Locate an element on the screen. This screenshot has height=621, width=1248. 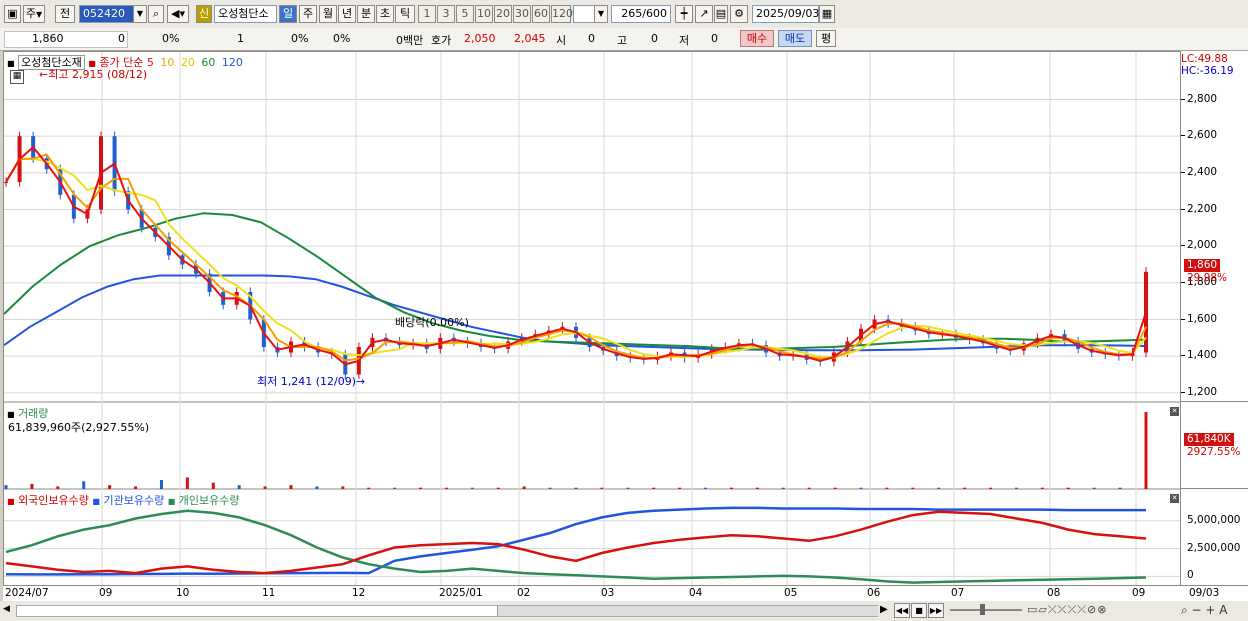
quote-change: 0 is located at coordinates (121, 38).